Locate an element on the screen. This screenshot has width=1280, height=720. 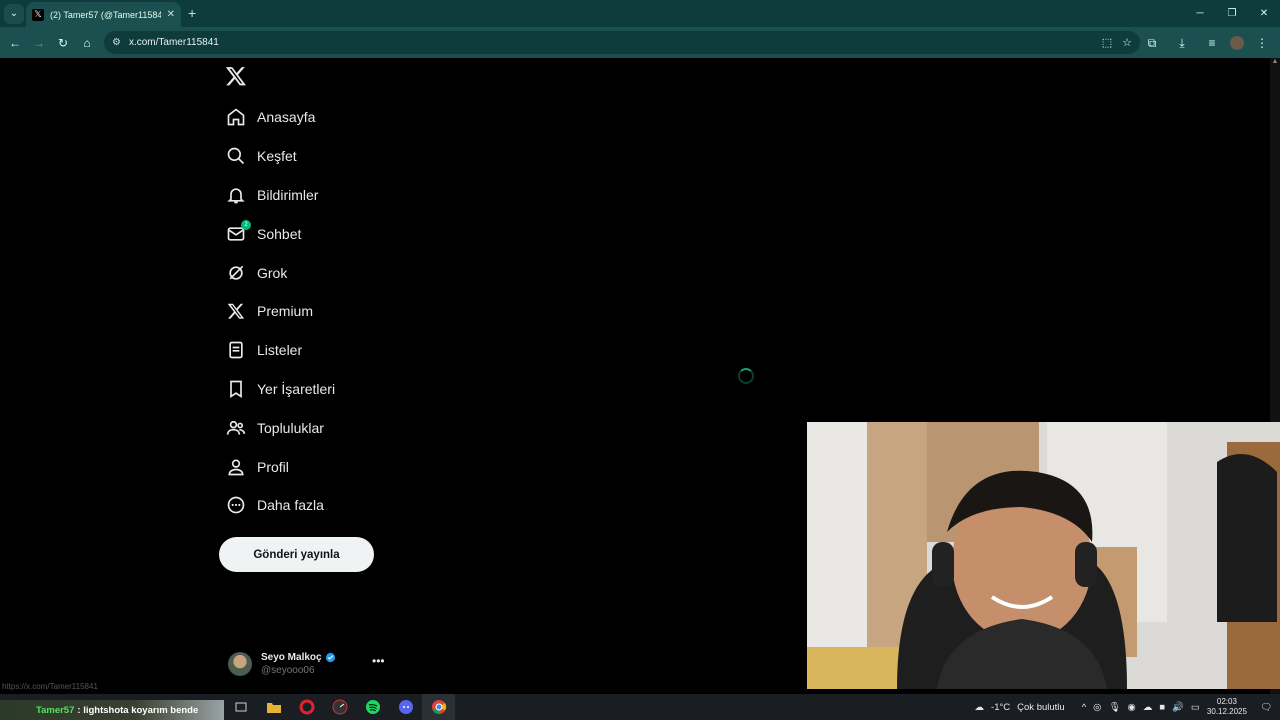
browser-tab: 𝕏 (2) Tamer57 (@Tamer115841) / ✕ is located at coordinates (103, 14).